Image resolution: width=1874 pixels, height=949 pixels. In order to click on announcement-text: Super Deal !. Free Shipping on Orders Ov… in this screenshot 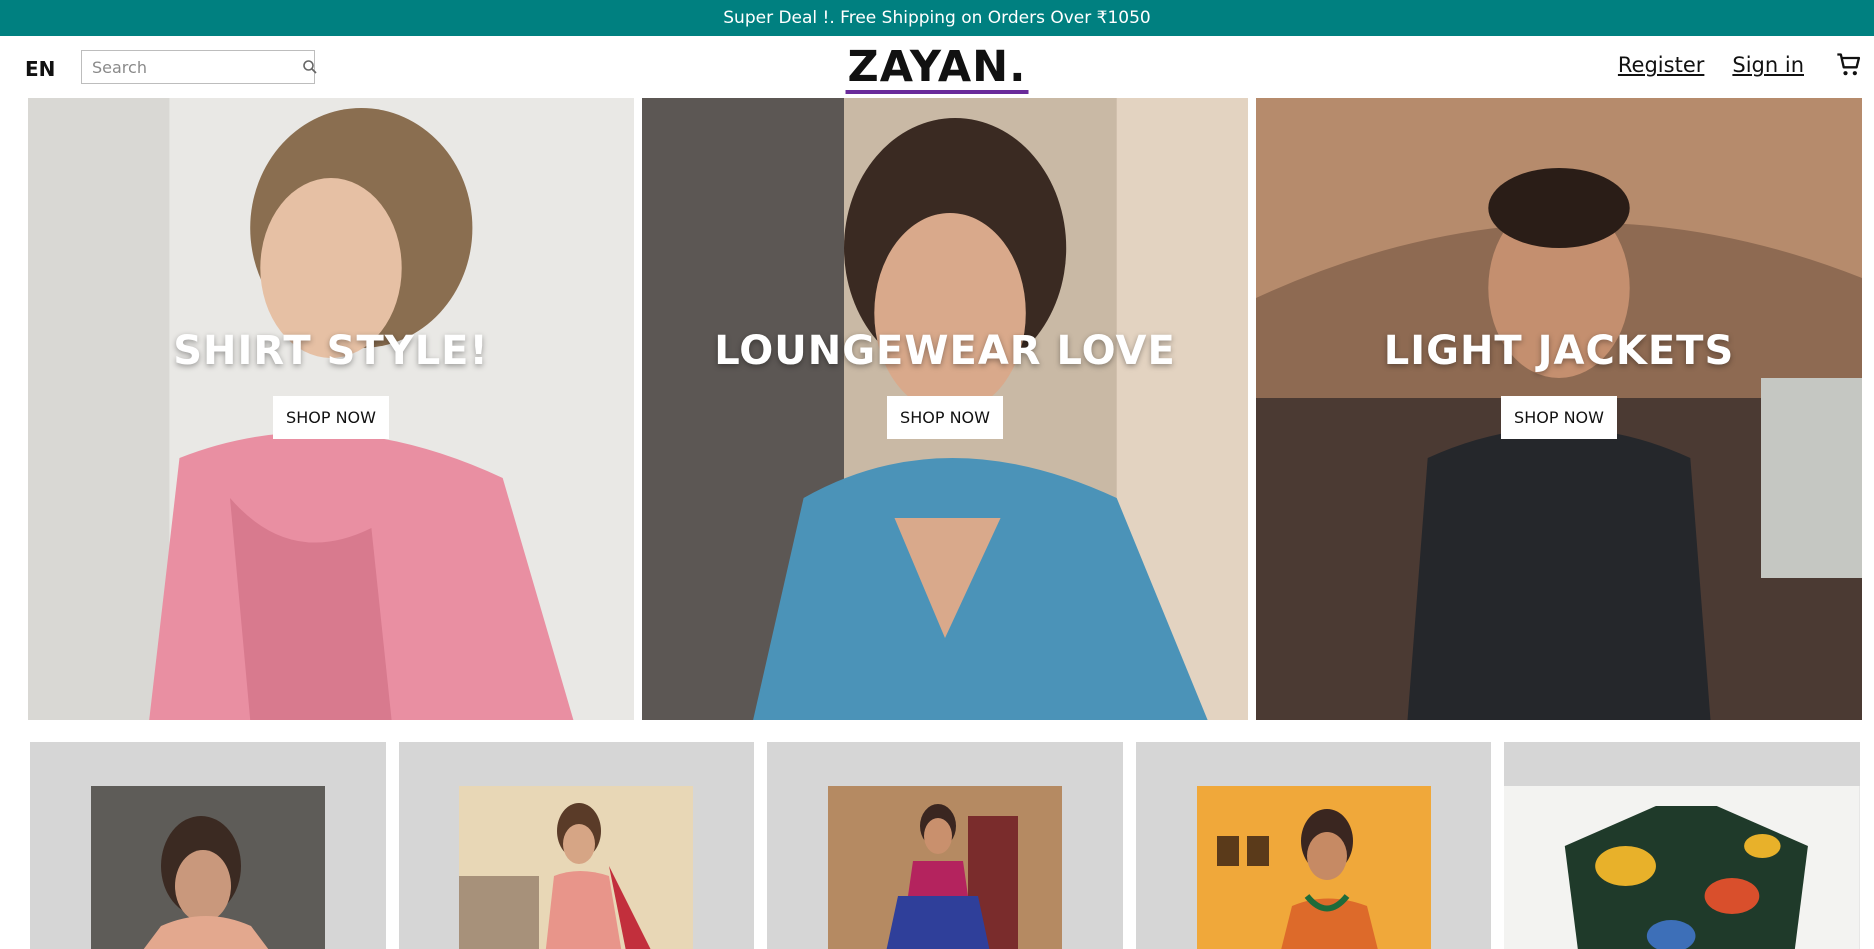, I will do `click(937, 18)`.